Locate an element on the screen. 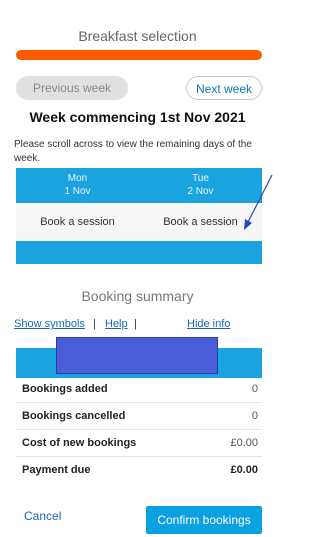 The height and width of the screenshot is (537, 320). booking-summary-title: Booking summary is located at coordinates (137, 296).